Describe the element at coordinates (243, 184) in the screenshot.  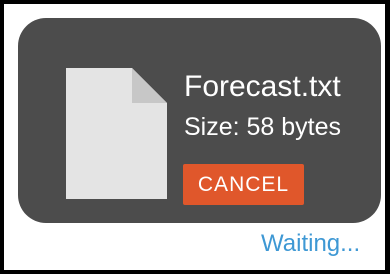
I see `cancel-button: CANCEL` at that location.